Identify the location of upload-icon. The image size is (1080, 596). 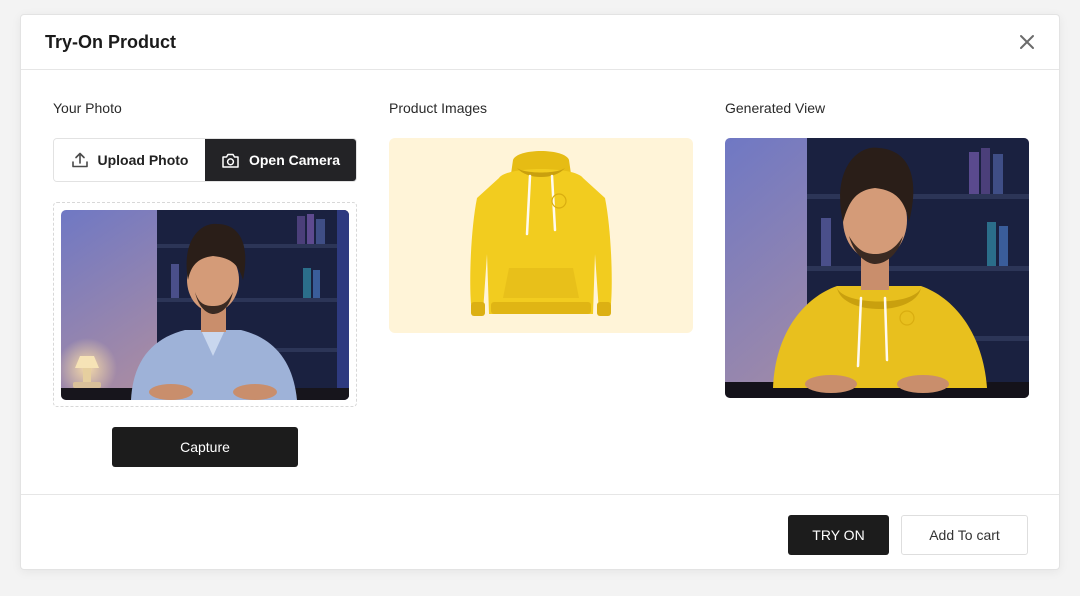
(79, 160).